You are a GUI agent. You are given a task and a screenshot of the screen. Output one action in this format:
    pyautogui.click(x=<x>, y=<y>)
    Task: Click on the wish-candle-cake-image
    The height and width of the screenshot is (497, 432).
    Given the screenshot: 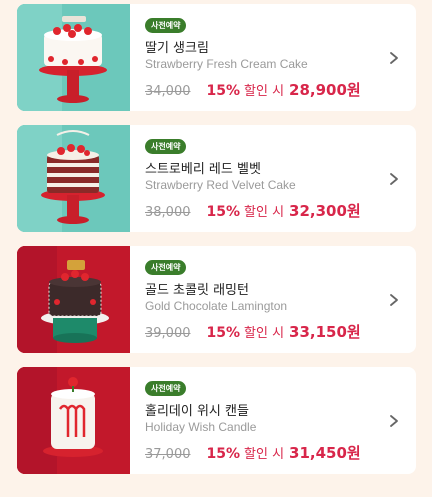 What is the action you would take?
    pyautogui.click(x=73, y=420)
    